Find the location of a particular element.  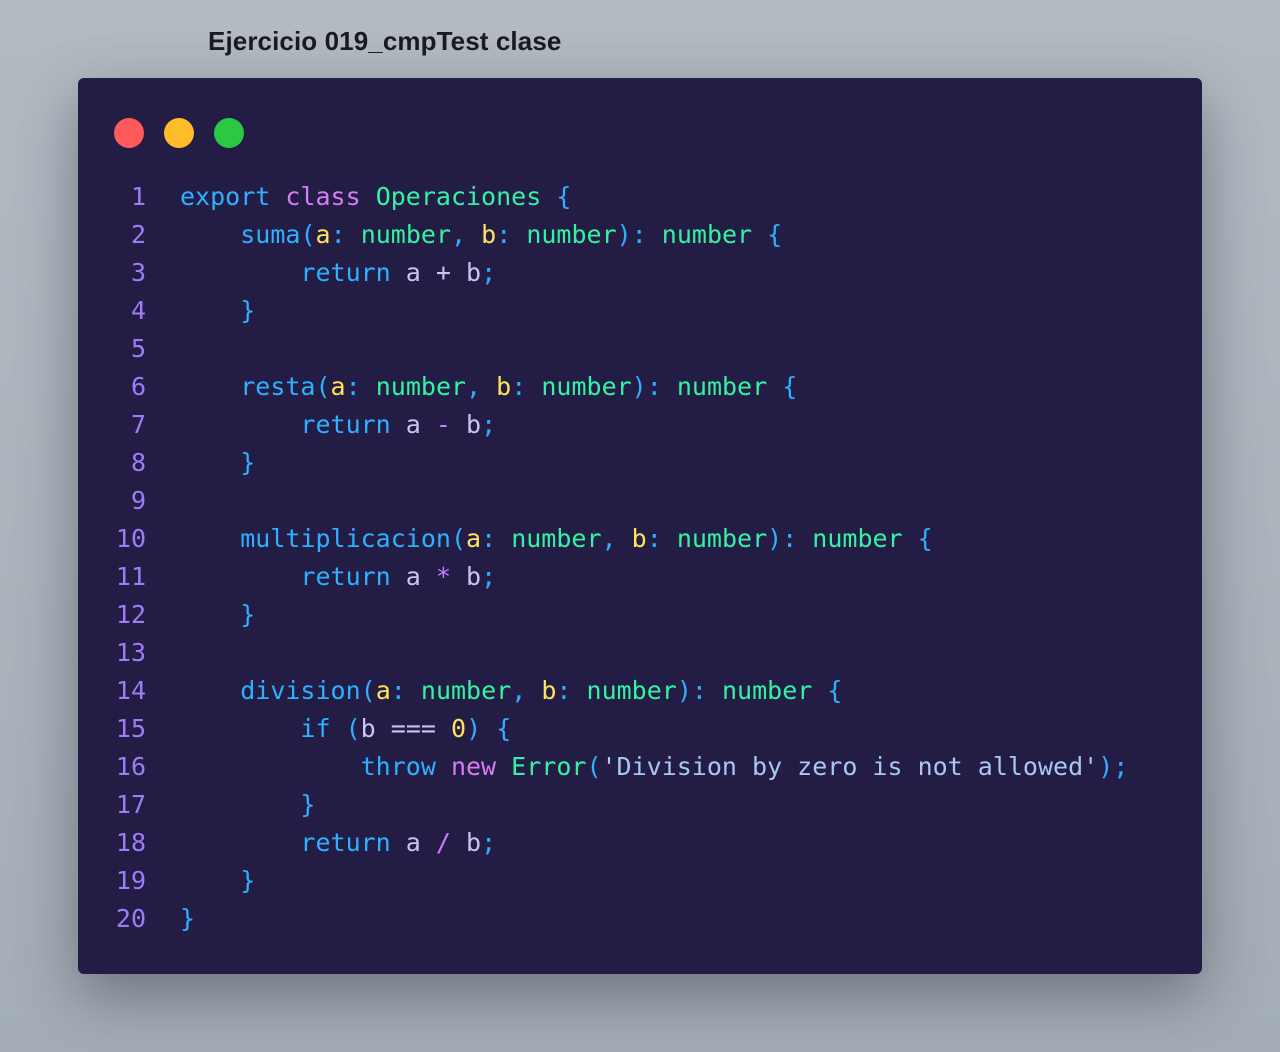

line-code: return a - b; is located at coordinates (338, 425).